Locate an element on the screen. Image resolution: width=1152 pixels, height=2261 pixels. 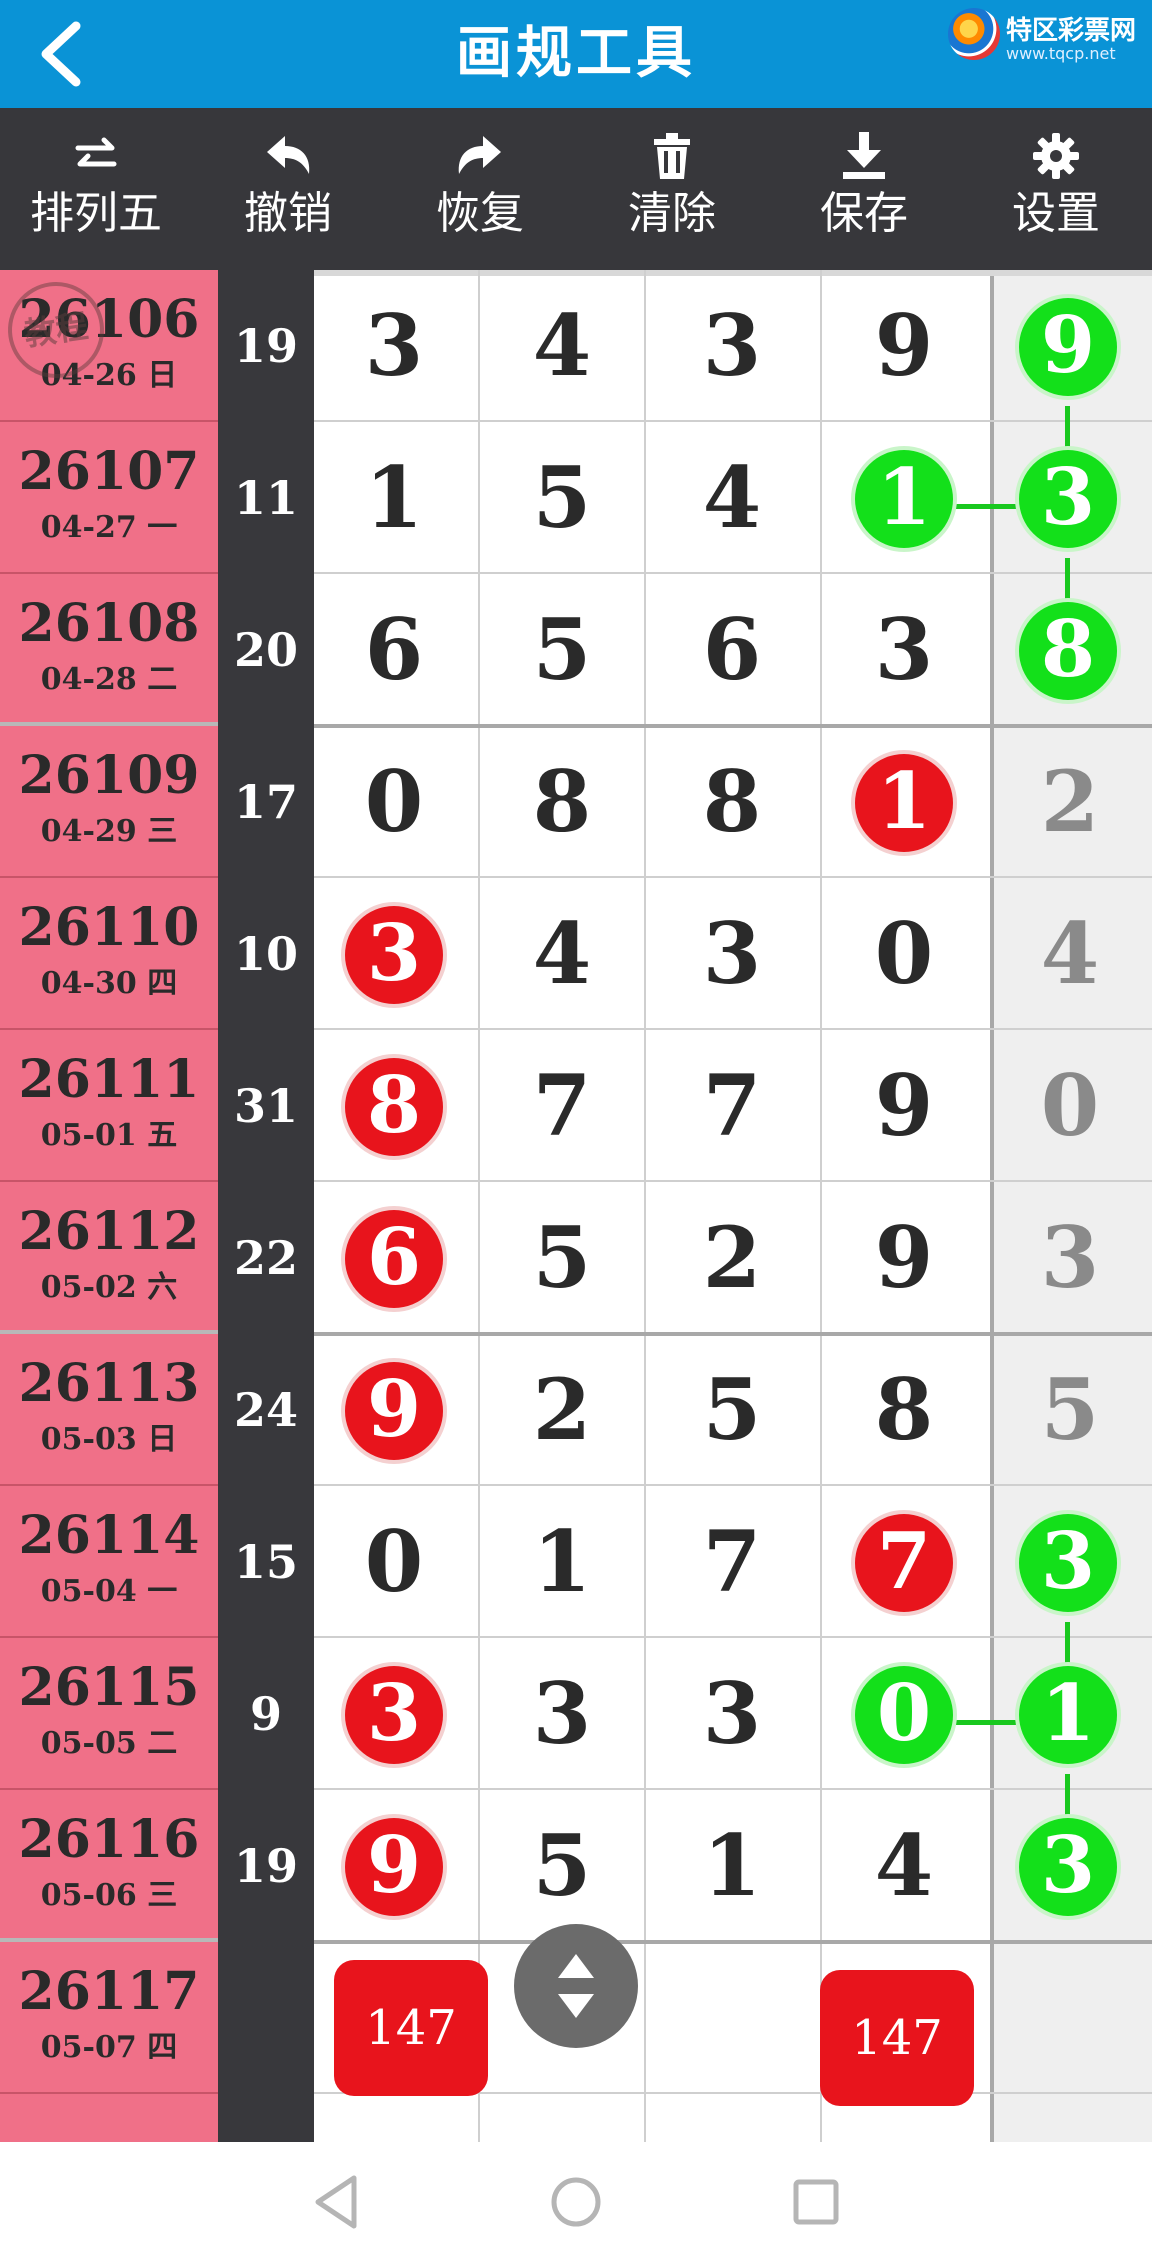
undo-button: 撤销 is located at coordinates (288, 189).